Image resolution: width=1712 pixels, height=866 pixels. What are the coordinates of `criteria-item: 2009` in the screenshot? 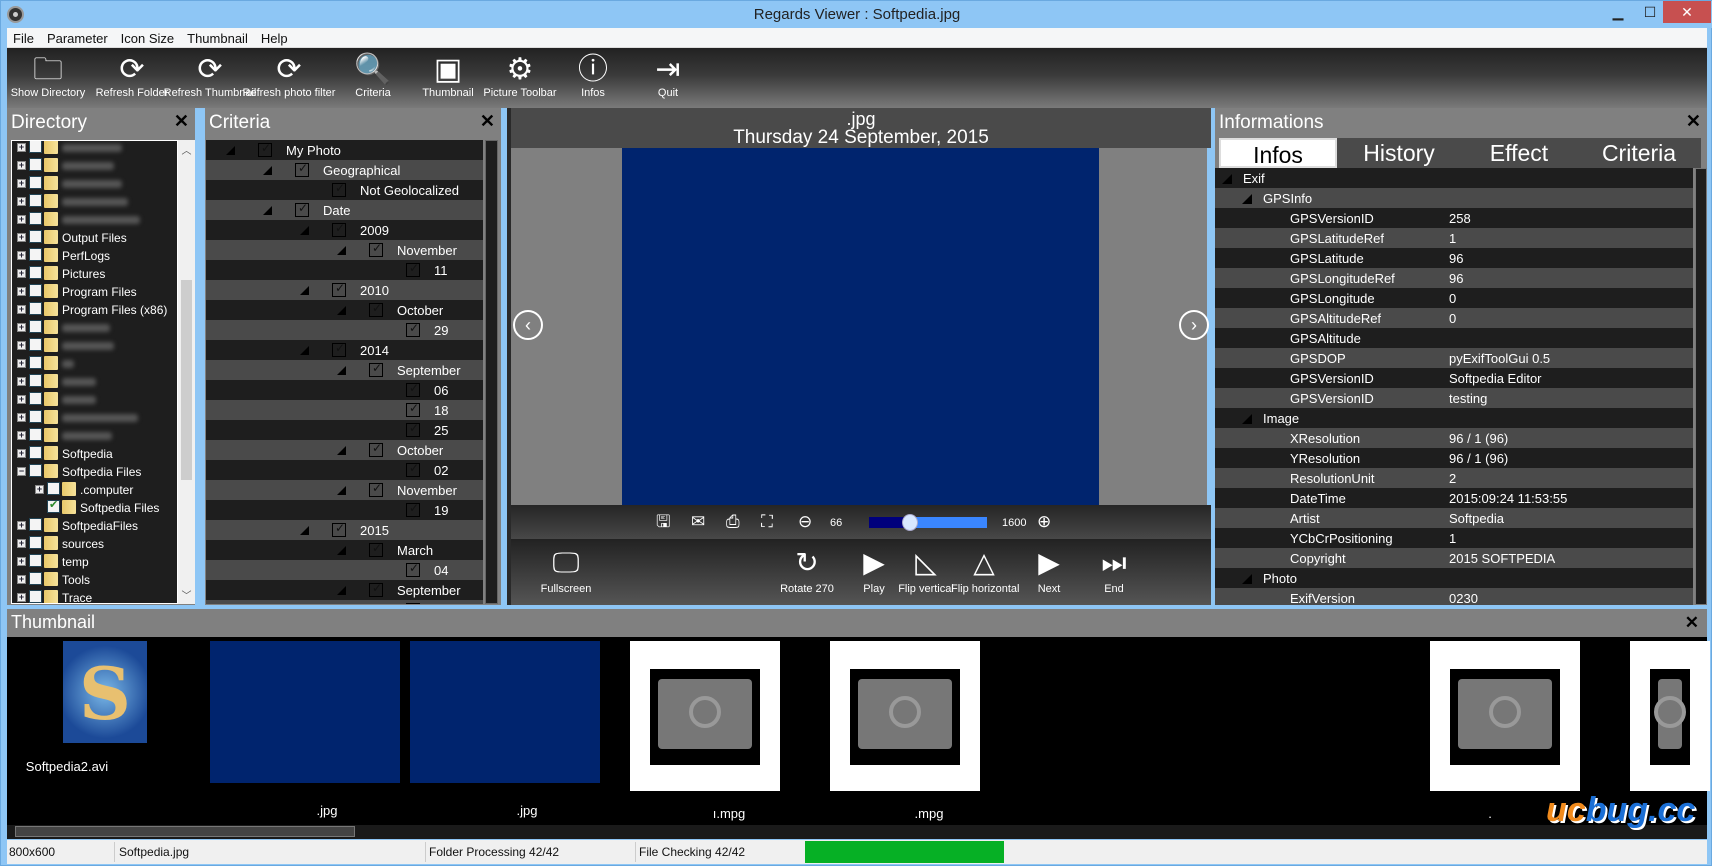 It's located at (344, 230).